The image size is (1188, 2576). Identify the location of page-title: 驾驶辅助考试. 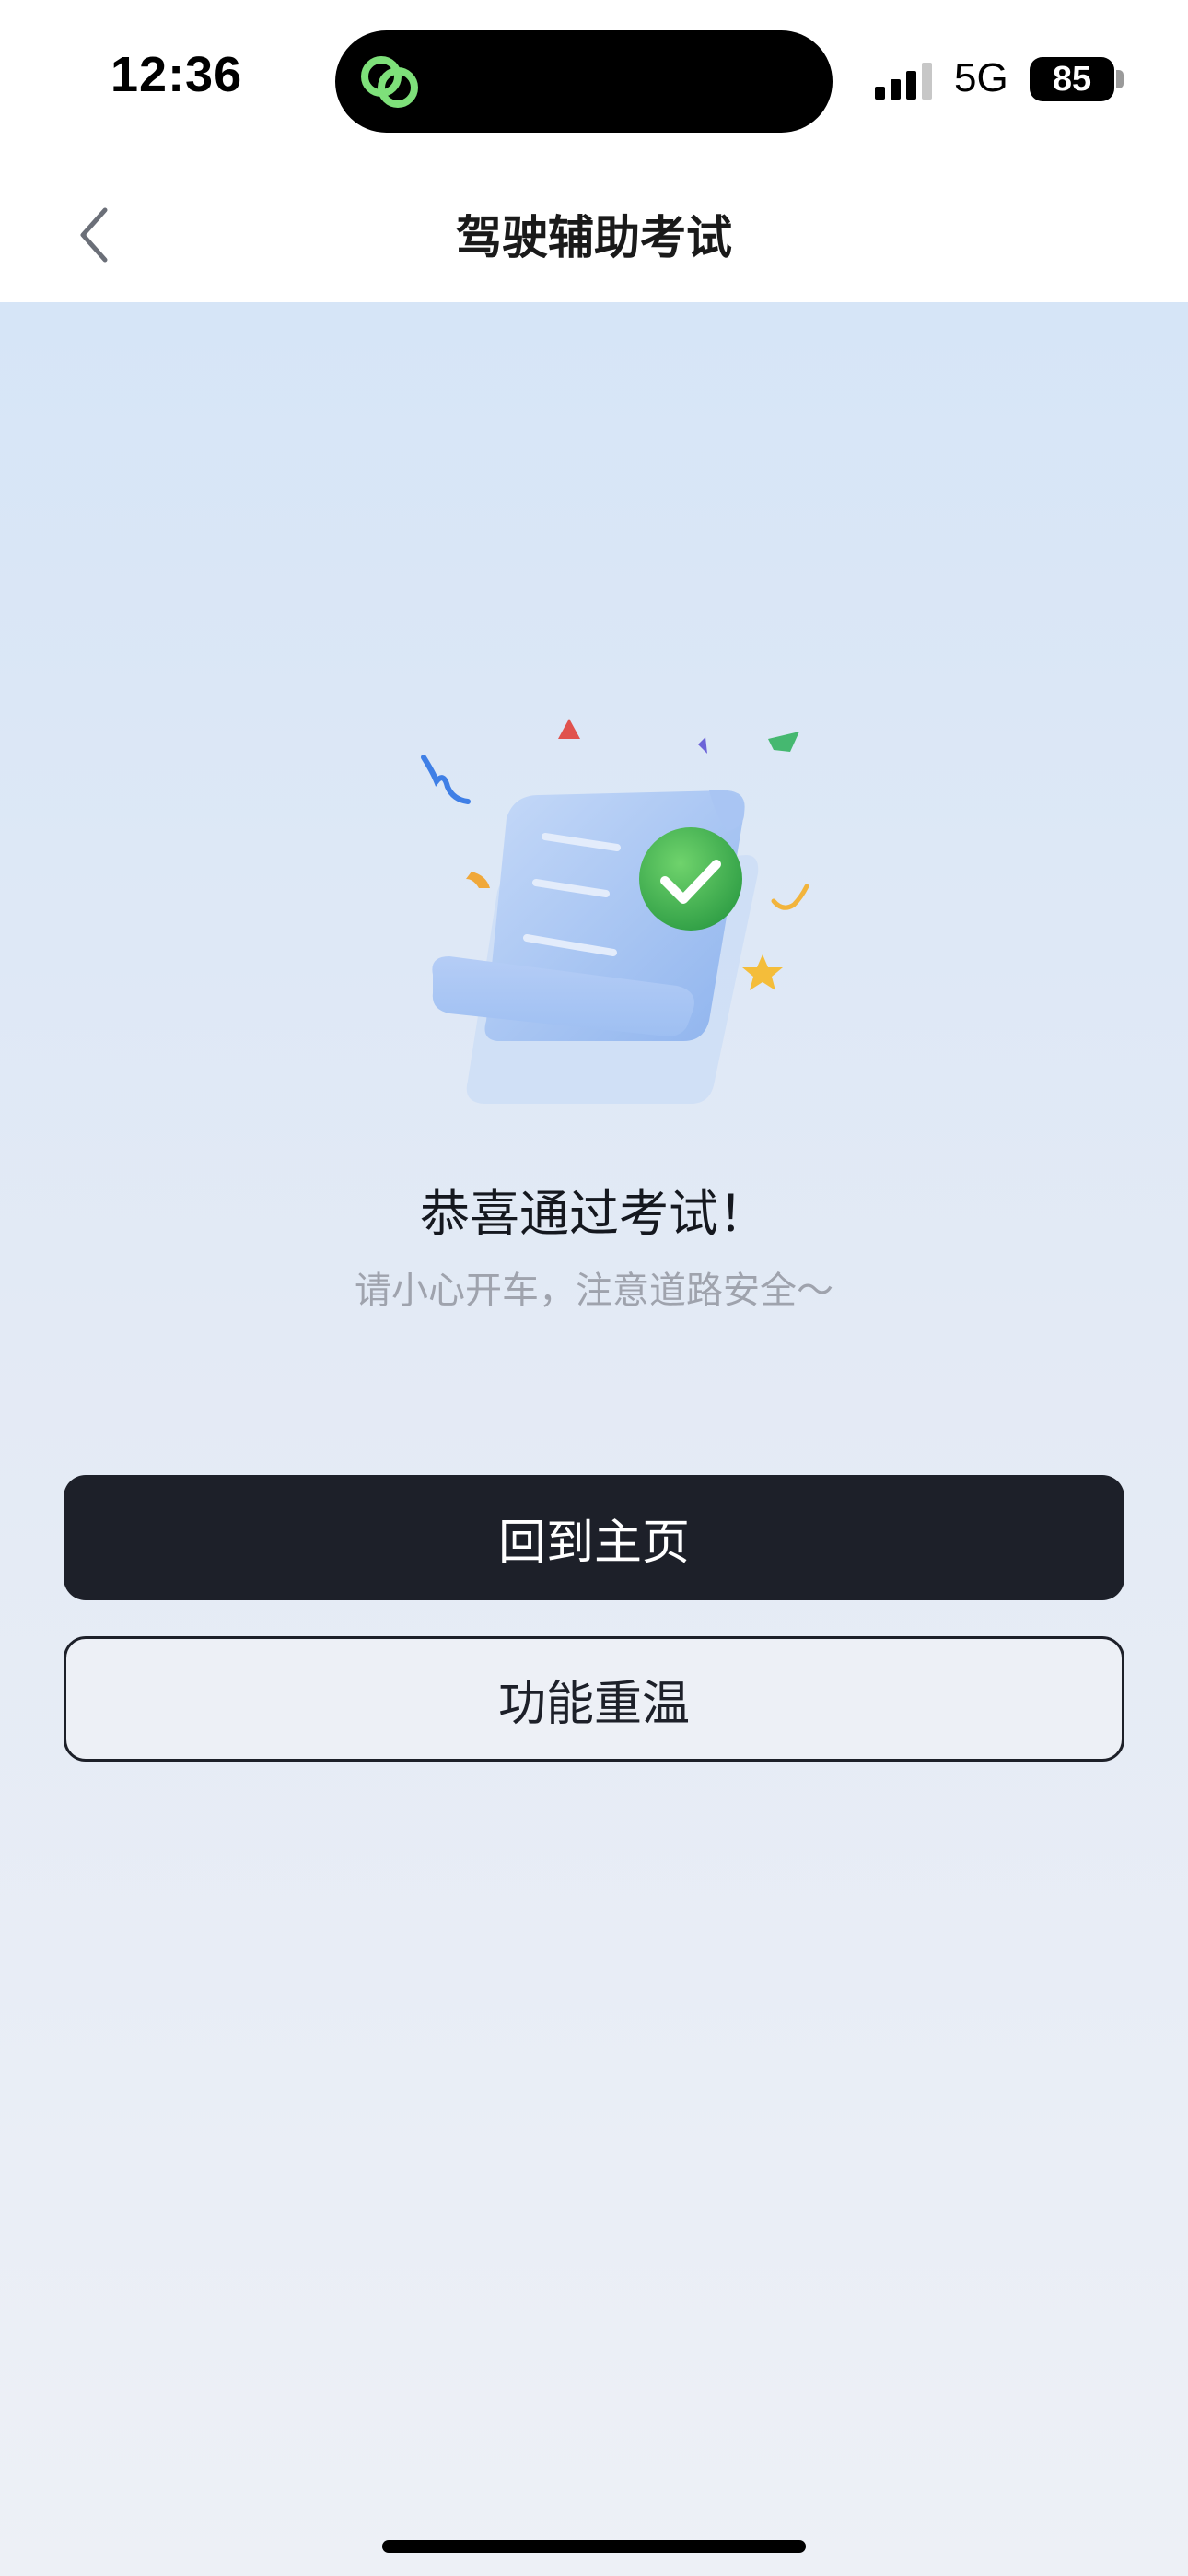
(594, 237).